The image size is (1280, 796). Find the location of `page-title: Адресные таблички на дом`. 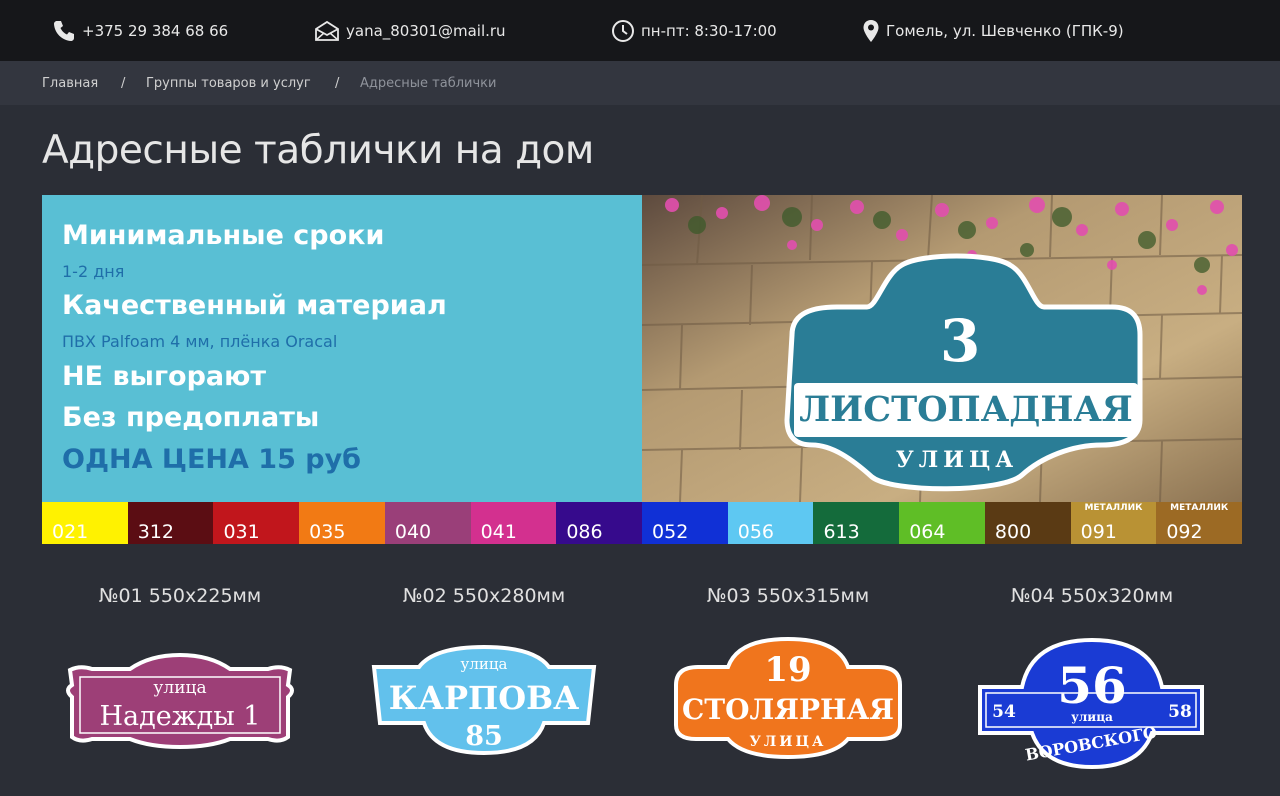

page-title: Адресные таблички на дом is located at coordinates (318, 150).